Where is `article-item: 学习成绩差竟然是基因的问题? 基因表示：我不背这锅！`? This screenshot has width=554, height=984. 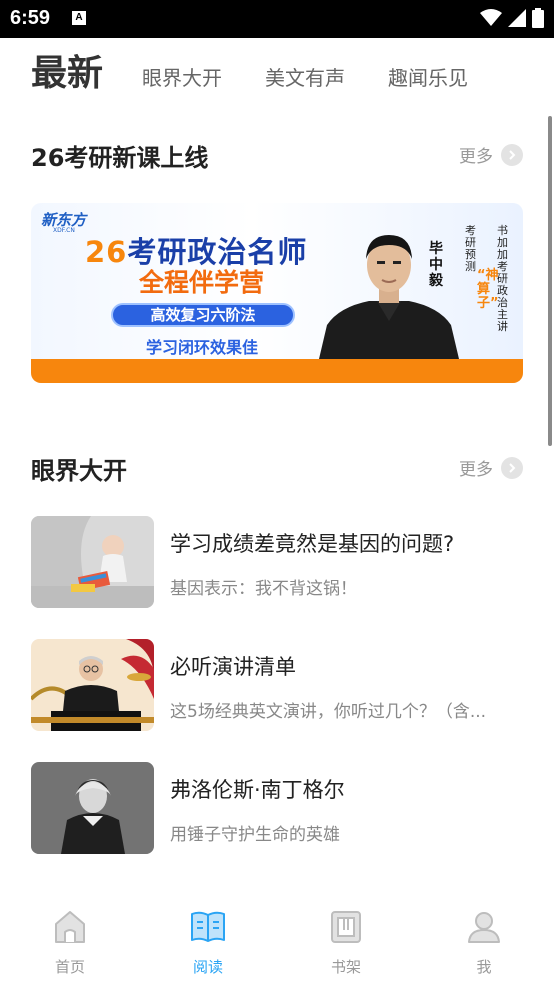 article-item: 学习成绩差竟然是基因的问题? 基因表示：我不背这锅！ is located at coordinates (277, 562).